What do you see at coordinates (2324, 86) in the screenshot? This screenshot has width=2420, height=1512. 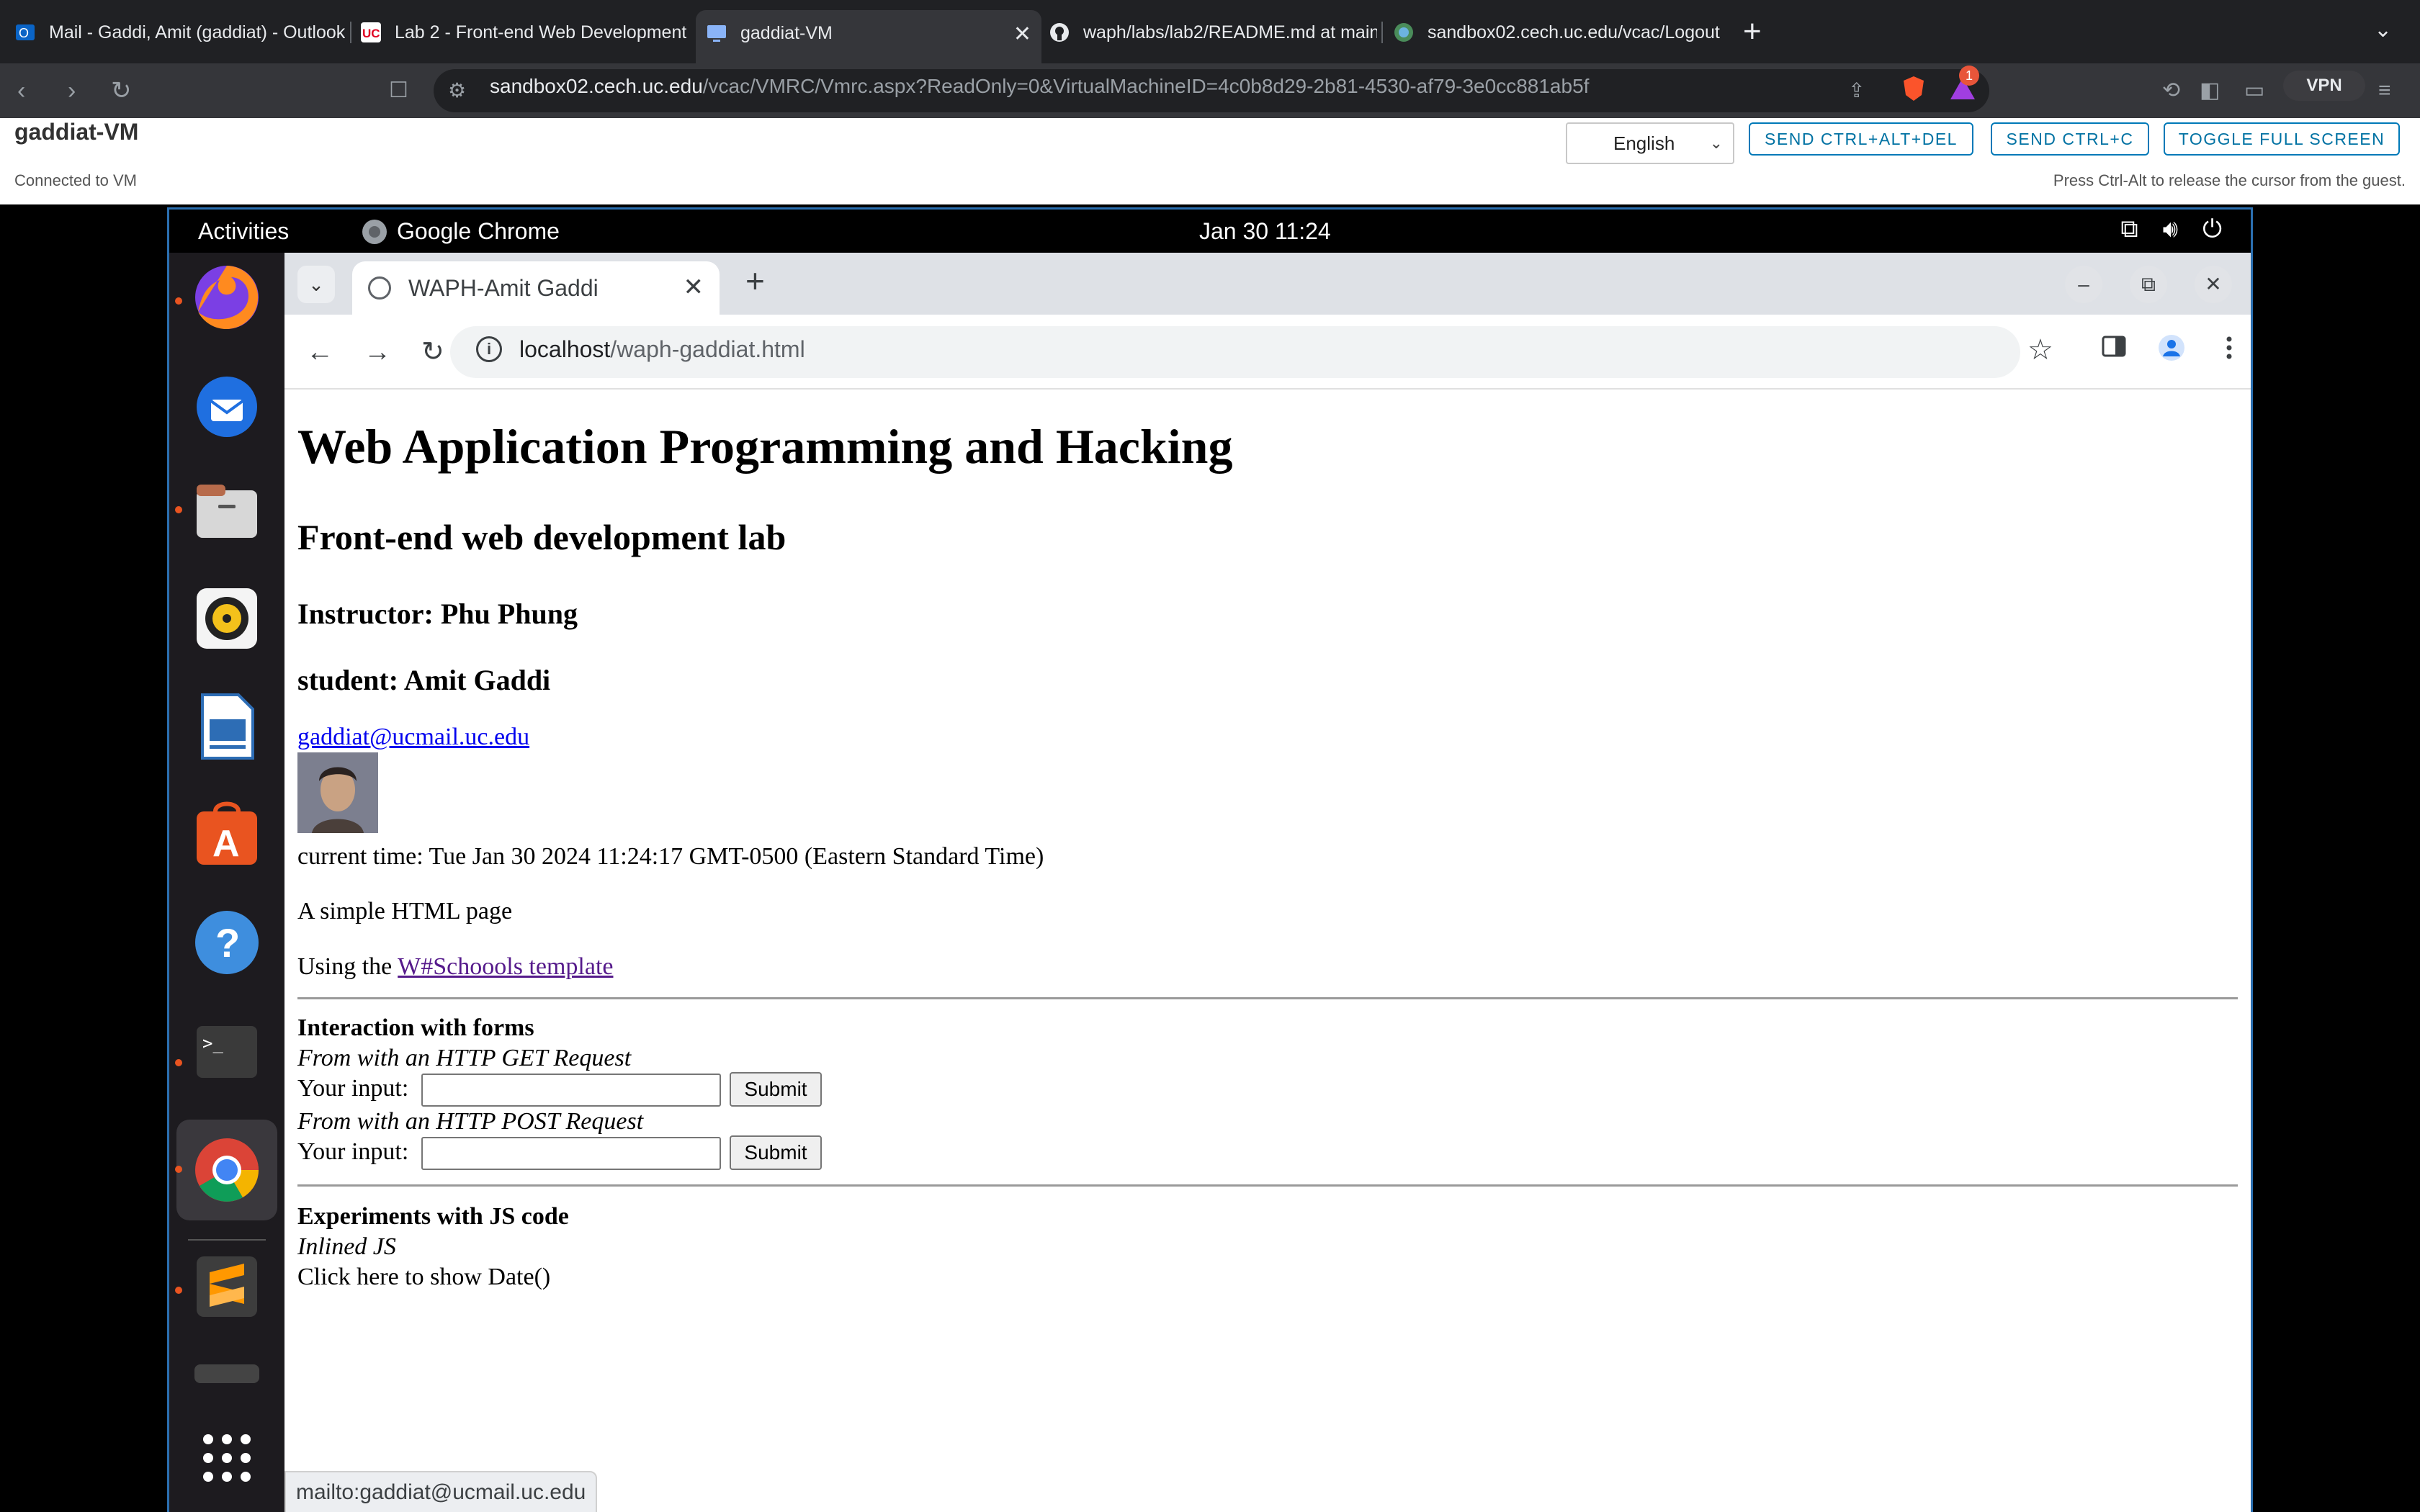 I see `vpn-button: VPN` at bounding box center [2324, 86].